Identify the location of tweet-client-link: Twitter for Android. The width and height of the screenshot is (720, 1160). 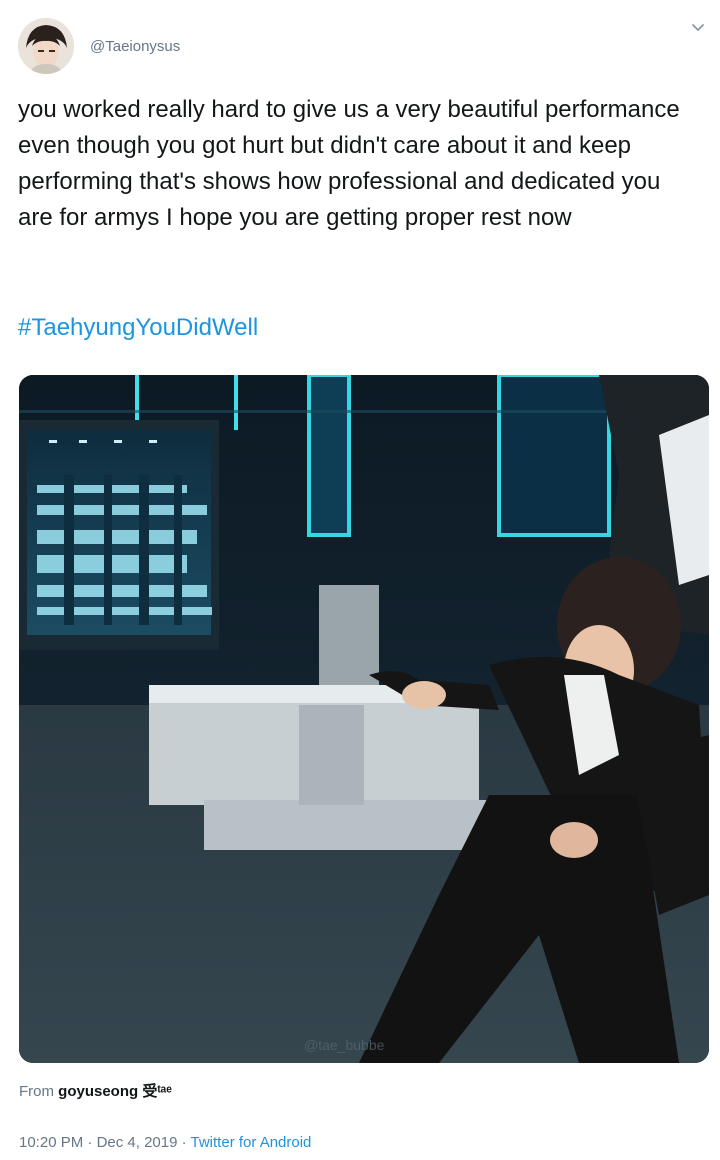
(251, 1142).